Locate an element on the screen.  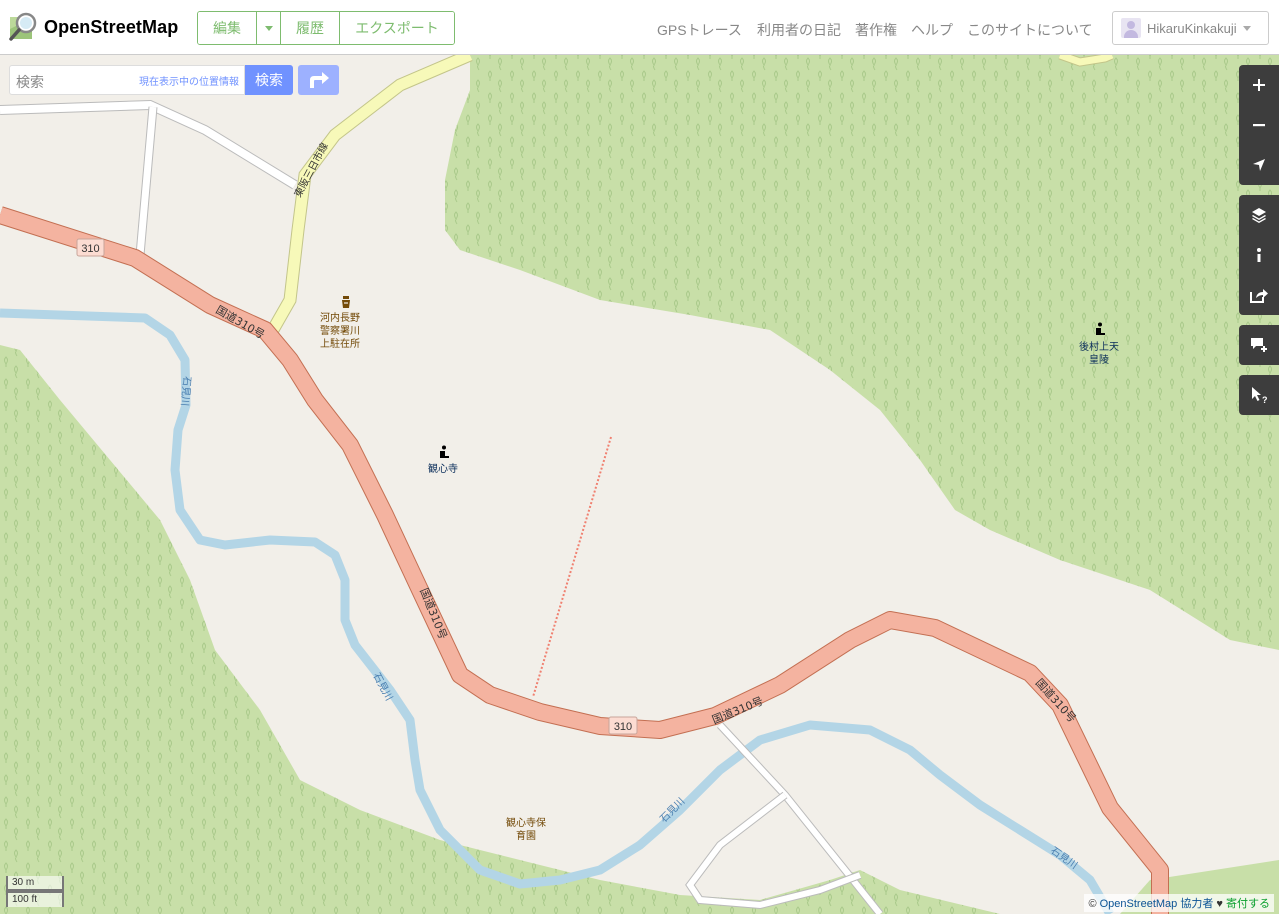
directions-button is located at coordinates (318, 80).